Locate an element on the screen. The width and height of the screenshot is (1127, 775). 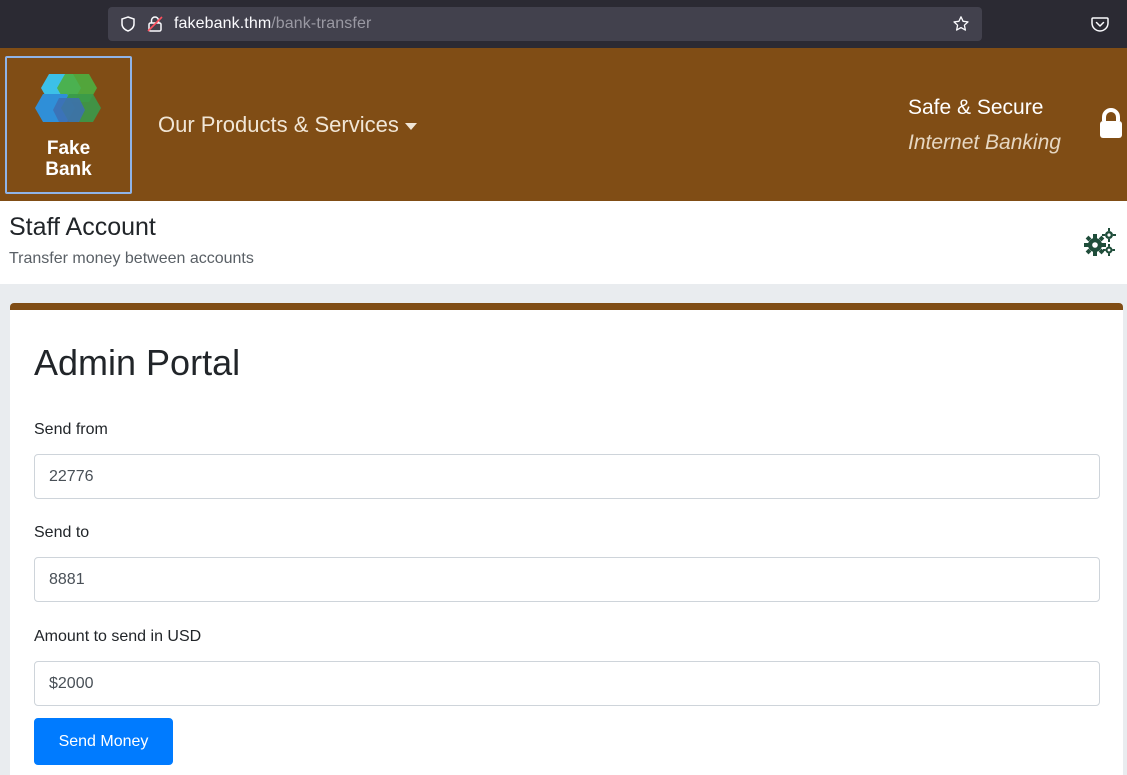
account-subtitle: Transfer money between accounts is located at coordinates (131, 258).